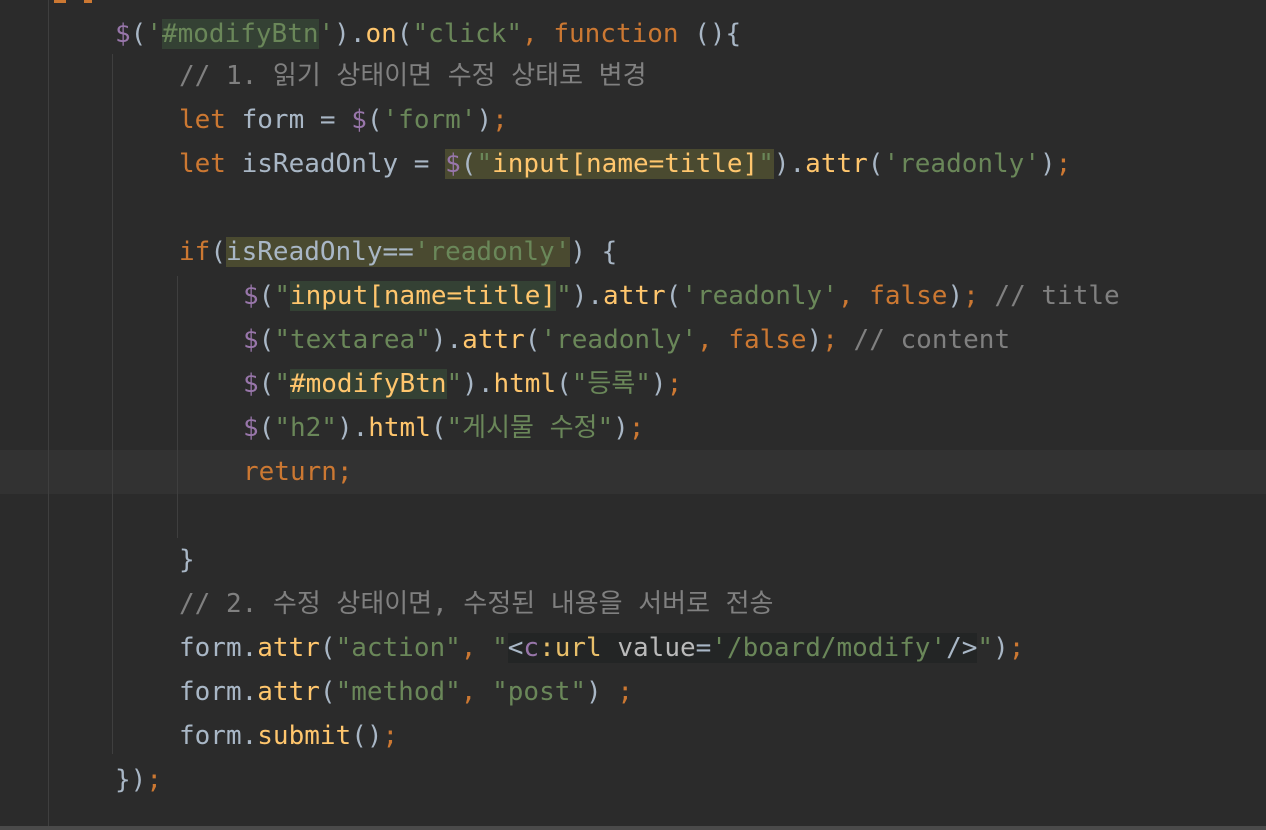 The height and width of the screenshot is (830, 1266). What do you see at coordinates (288, 120) in the screenshot?
I see `token: form =` at bounding box center [288, 120].